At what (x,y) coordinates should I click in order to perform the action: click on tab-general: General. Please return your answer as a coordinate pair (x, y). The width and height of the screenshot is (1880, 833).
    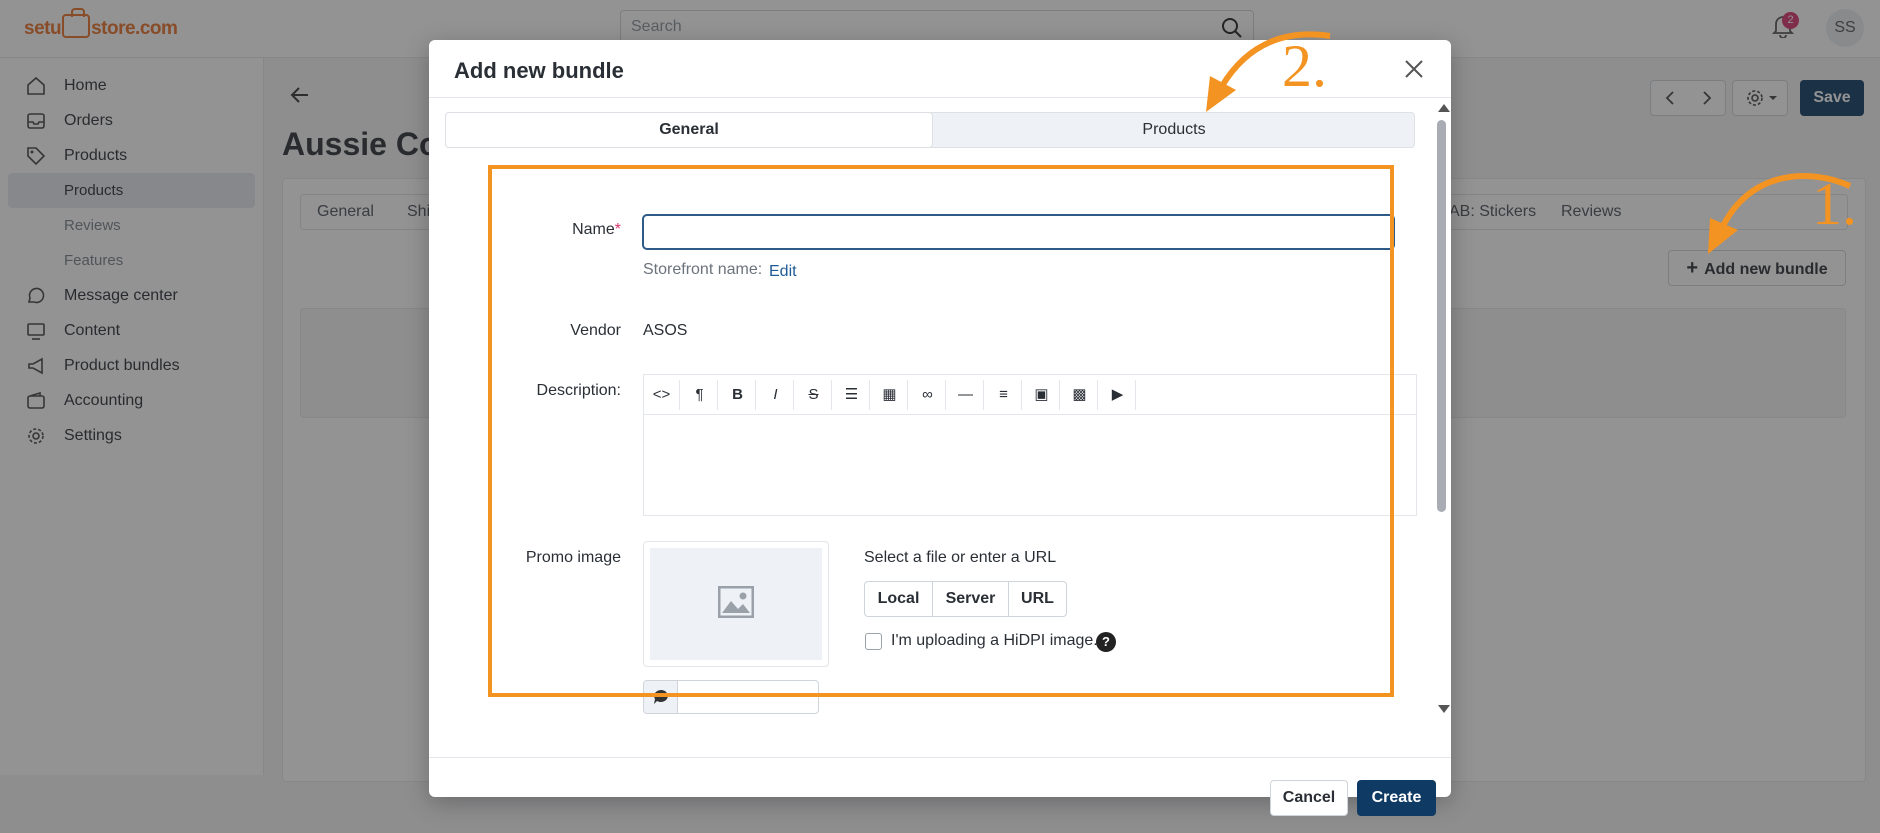
    Looking at the image, I should click on (689, 130).